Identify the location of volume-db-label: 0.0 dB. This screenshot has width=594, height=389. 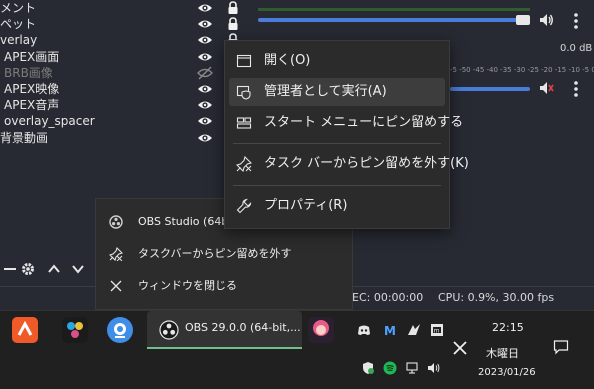
(576, 48).